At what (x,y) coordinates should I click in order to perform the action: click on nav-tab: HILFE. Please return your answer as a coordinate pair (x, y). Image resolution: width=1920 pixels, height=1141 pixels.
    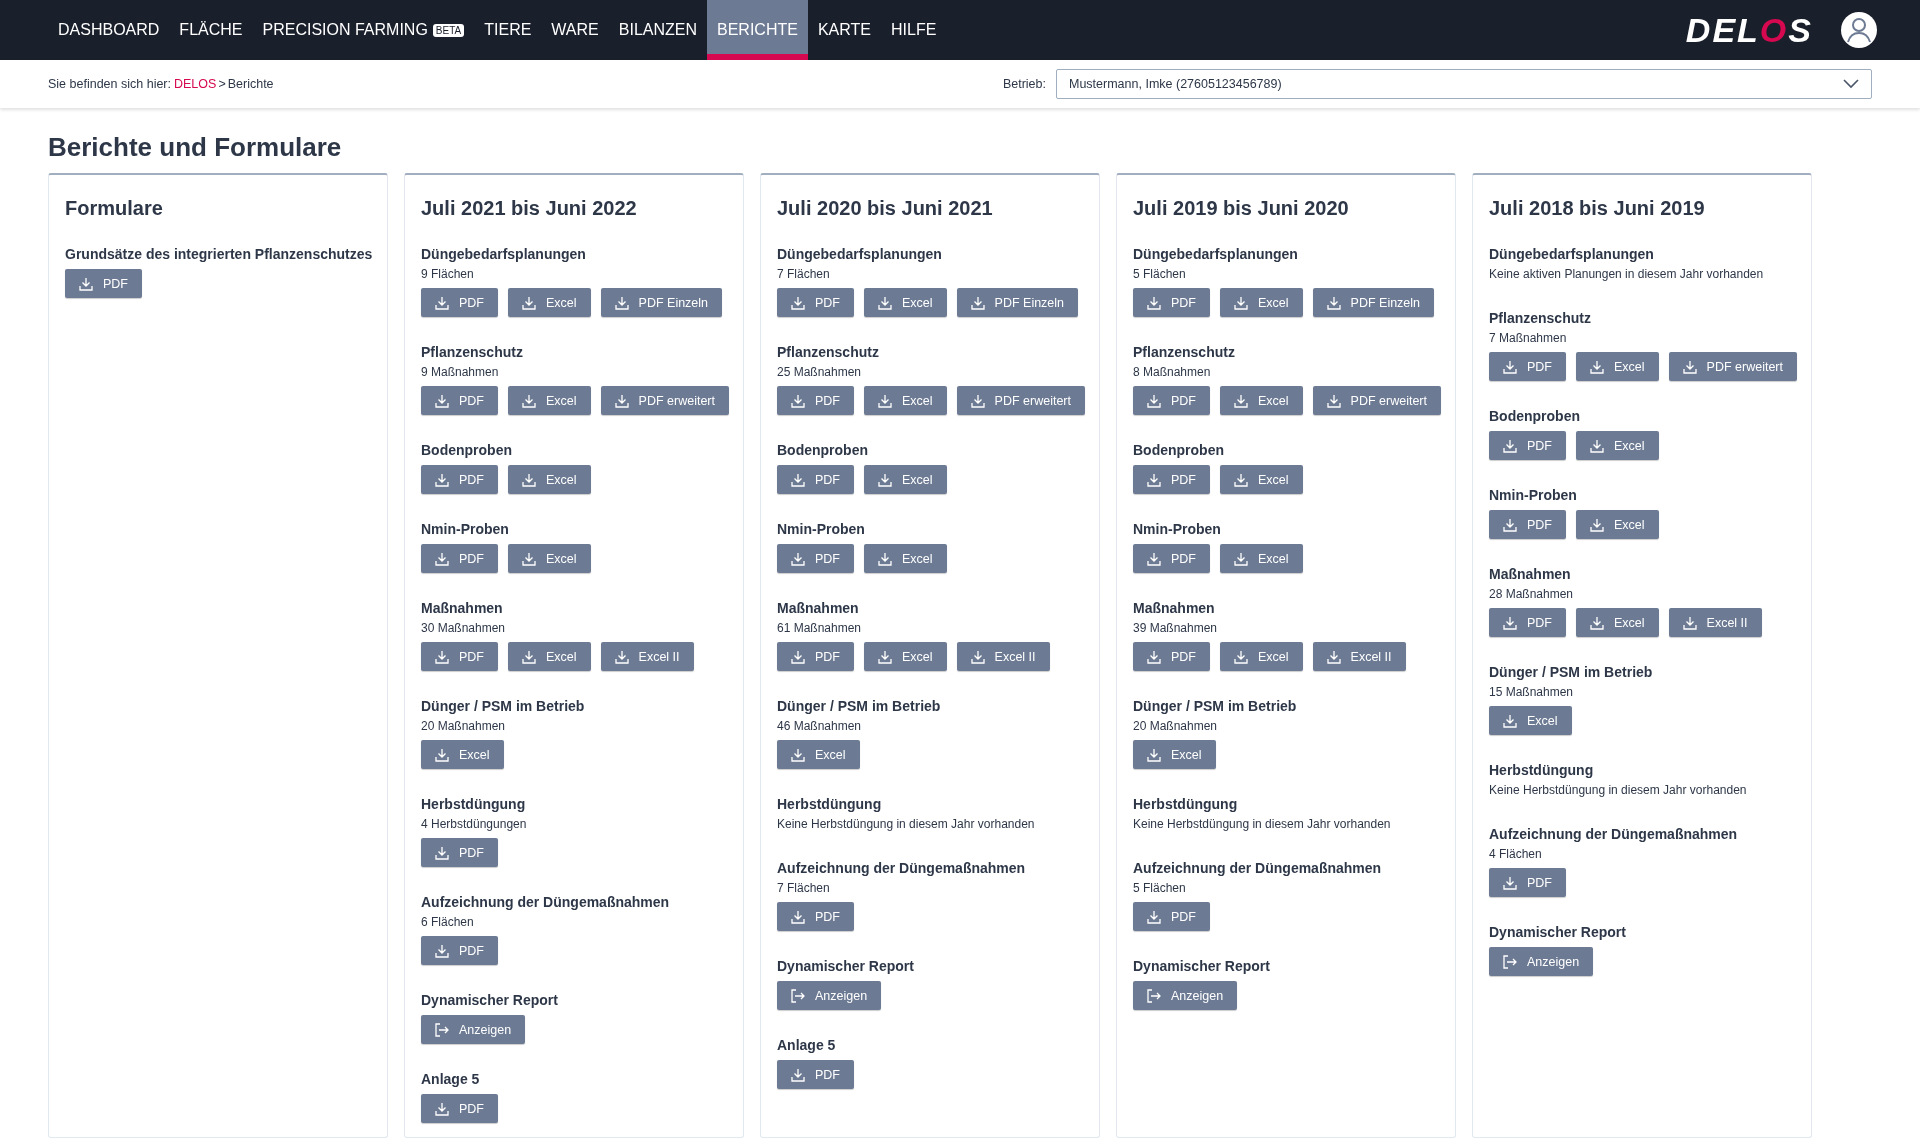
    Looking at the image, I should click on (914, 30).